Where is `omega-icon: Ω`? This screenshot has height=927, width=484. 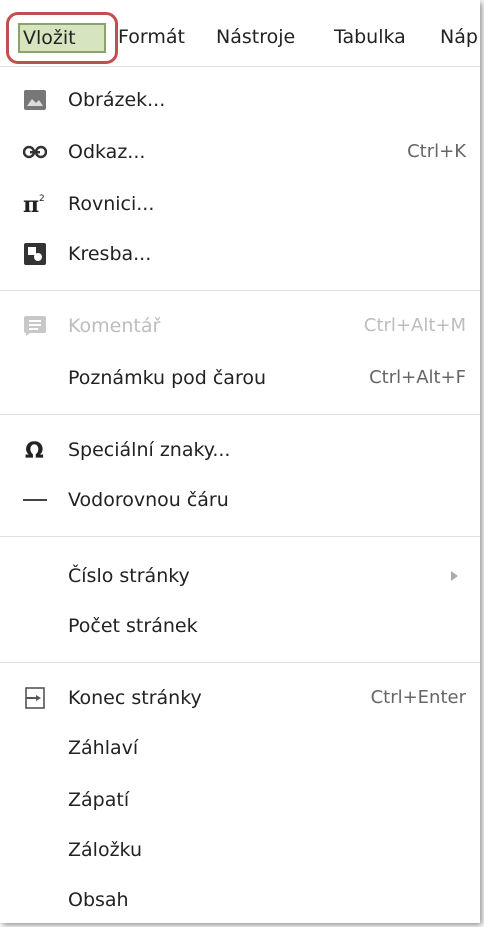 omega-icon: Ω is located at coordinates (35, 450).